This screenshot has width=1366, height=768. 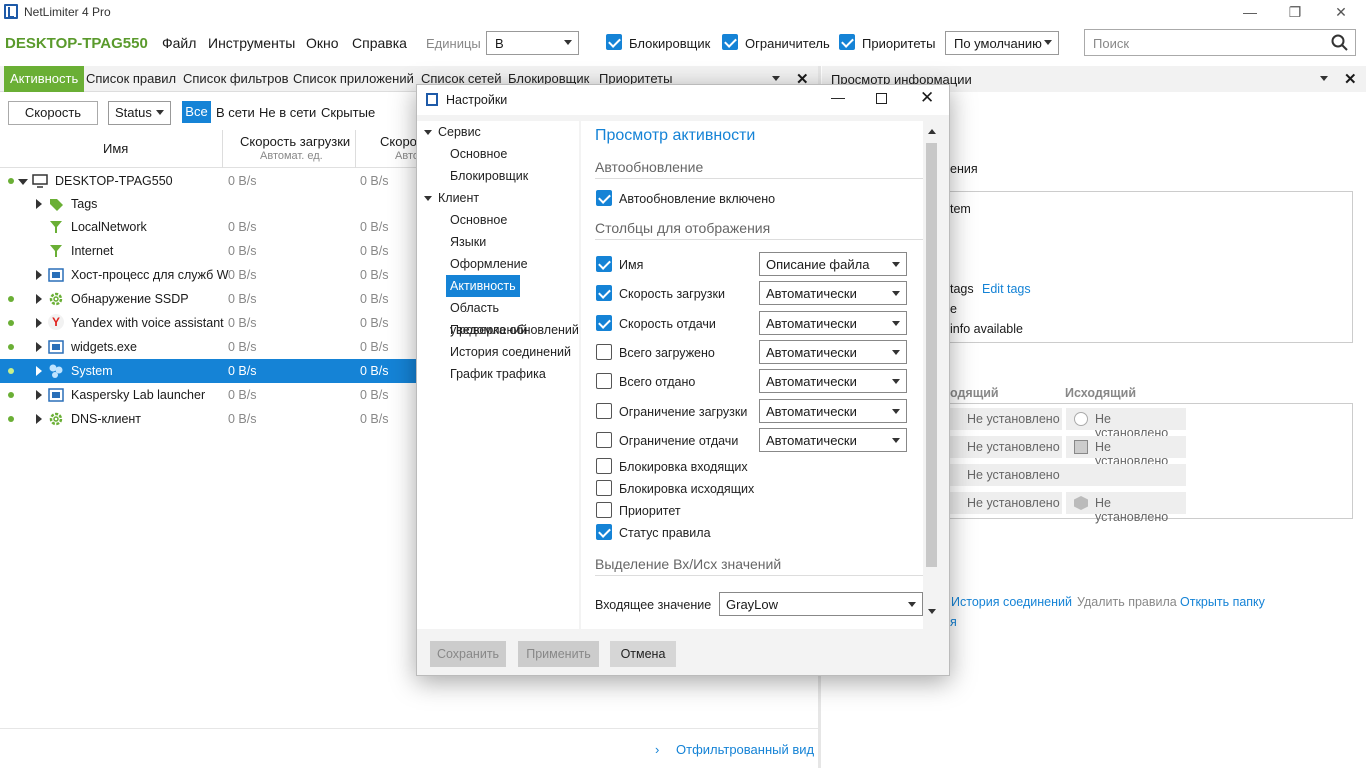 What do you see at coordinates (604, 323) in the screenshot?
I see `col-upload-checkbox` at bounding box center [604, 323].